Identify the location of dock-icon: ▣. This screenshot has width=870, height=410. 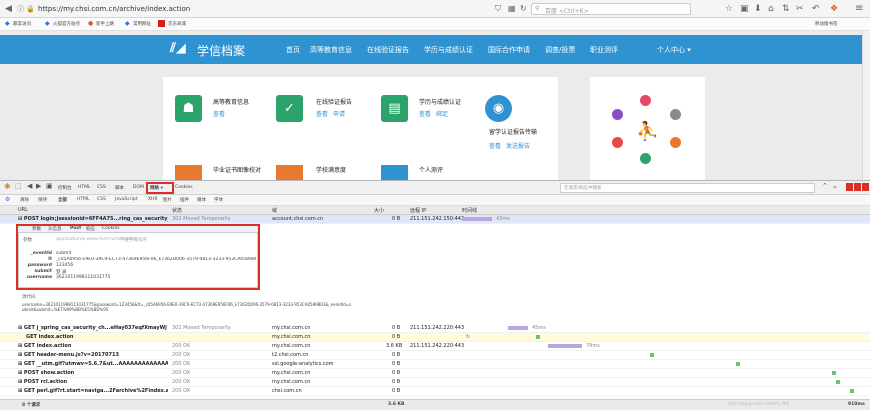
(49, 186).